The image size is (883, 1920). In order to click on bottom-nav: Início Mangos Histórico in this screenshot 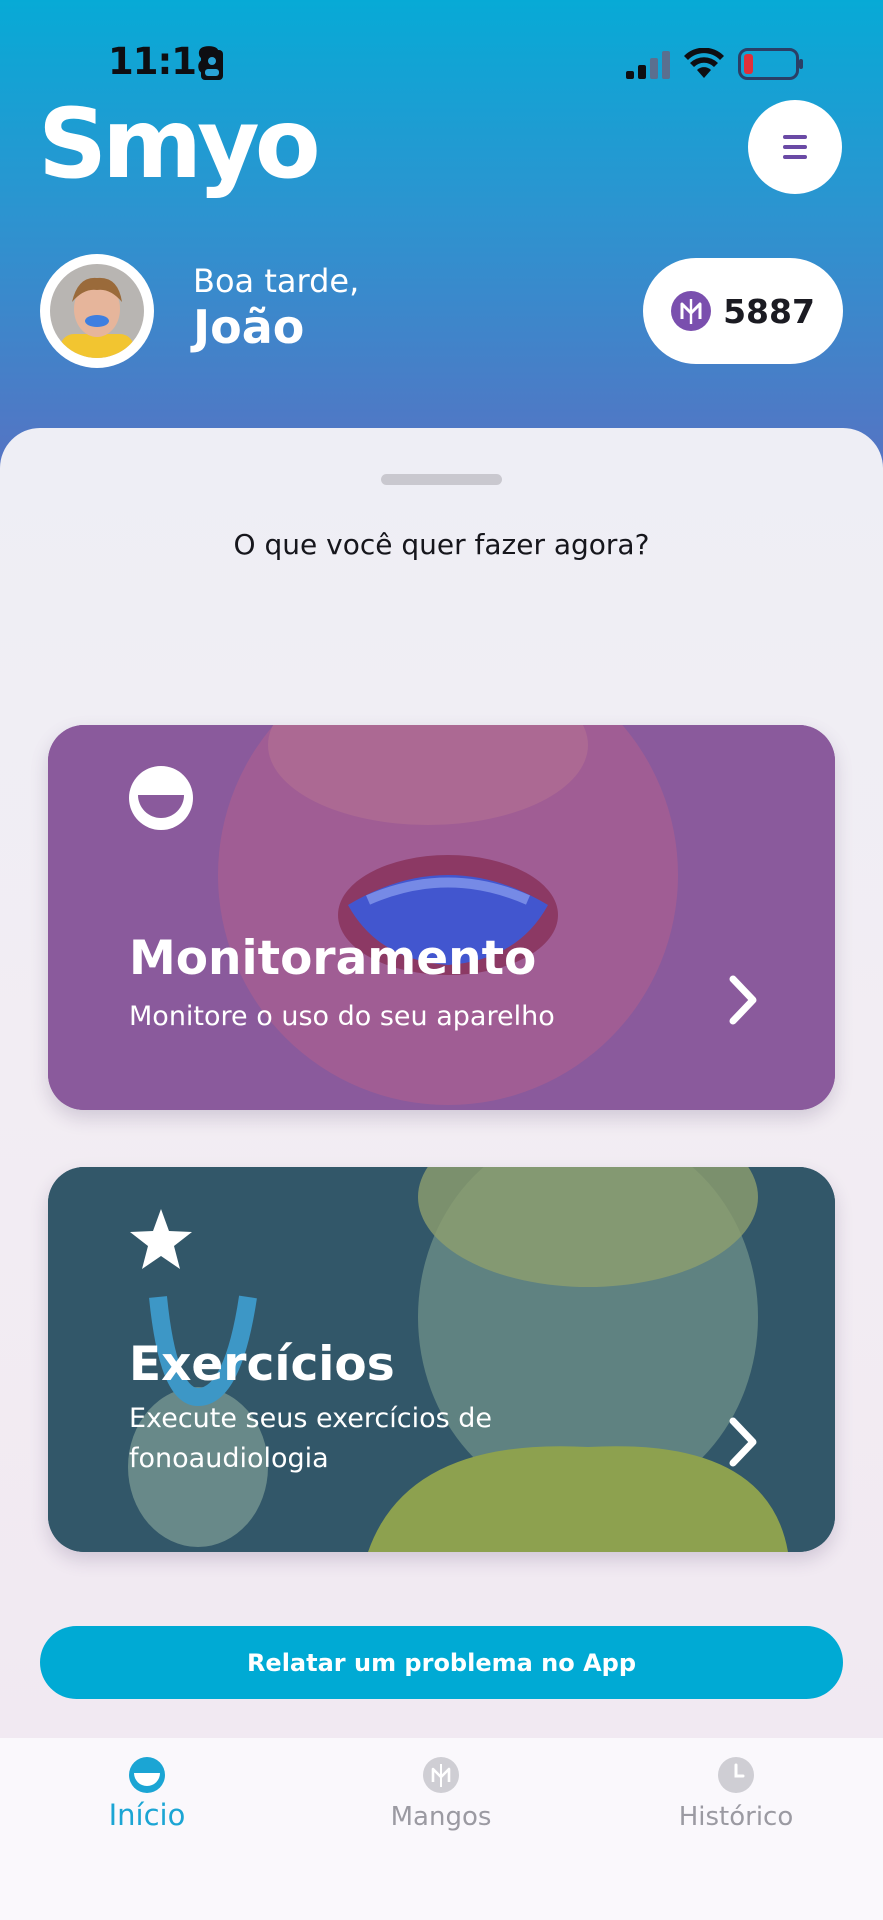, I will do `click(441, 1829)`.